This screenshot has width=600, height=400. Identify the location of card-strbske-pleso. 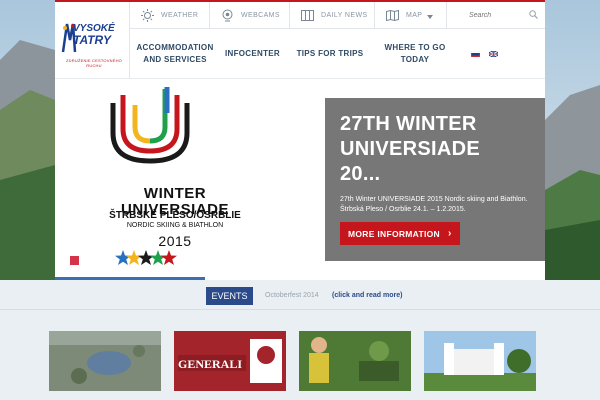
(105, 361).